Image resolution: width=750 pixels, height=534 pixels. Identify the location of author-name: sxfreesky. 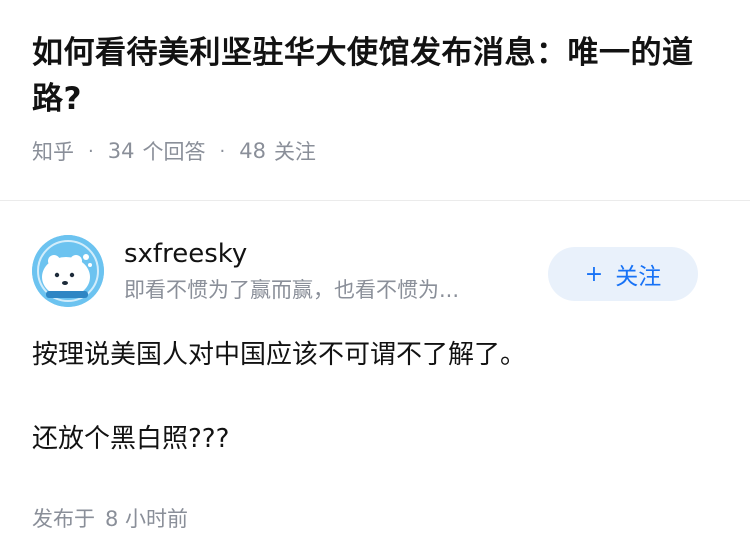
(324, 254).